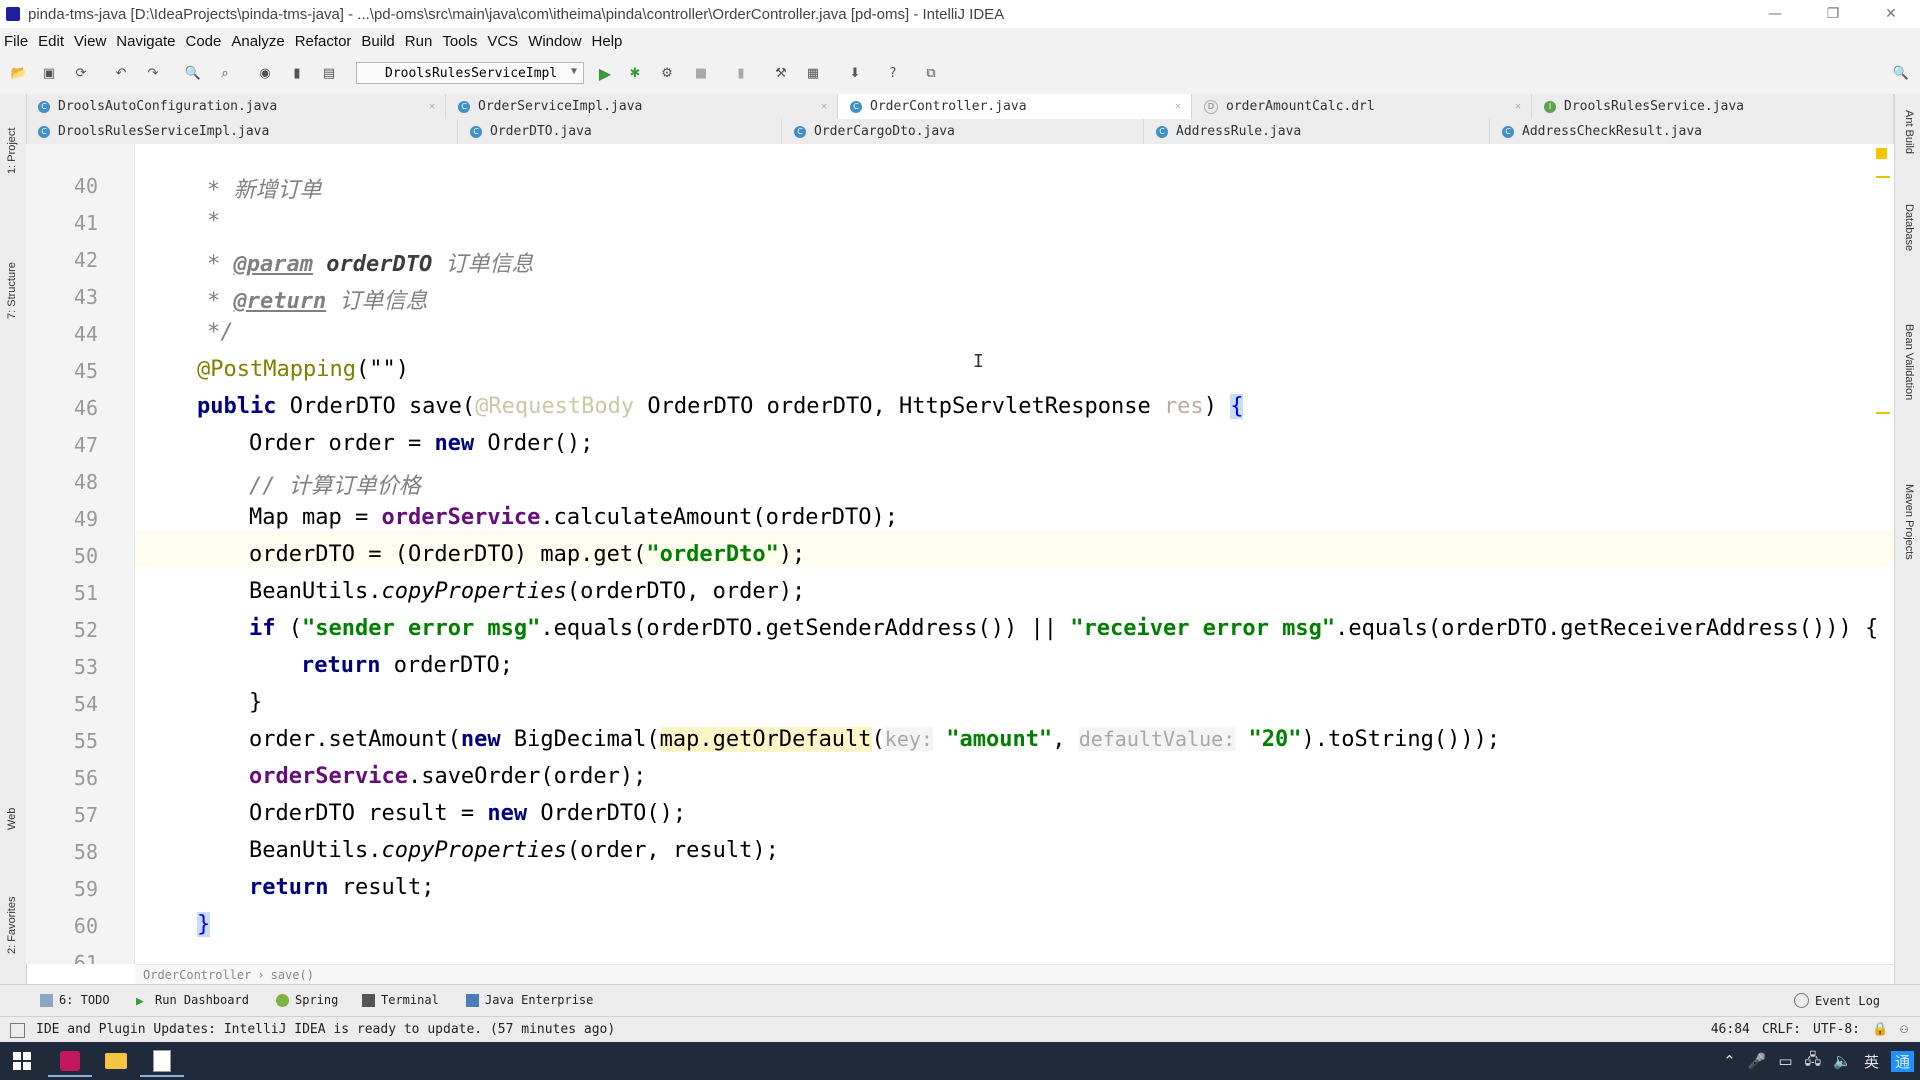  Describe the element at coordinates (1781, 1029) in the screenshot. I see `line-separator: CRLF:` at that location.